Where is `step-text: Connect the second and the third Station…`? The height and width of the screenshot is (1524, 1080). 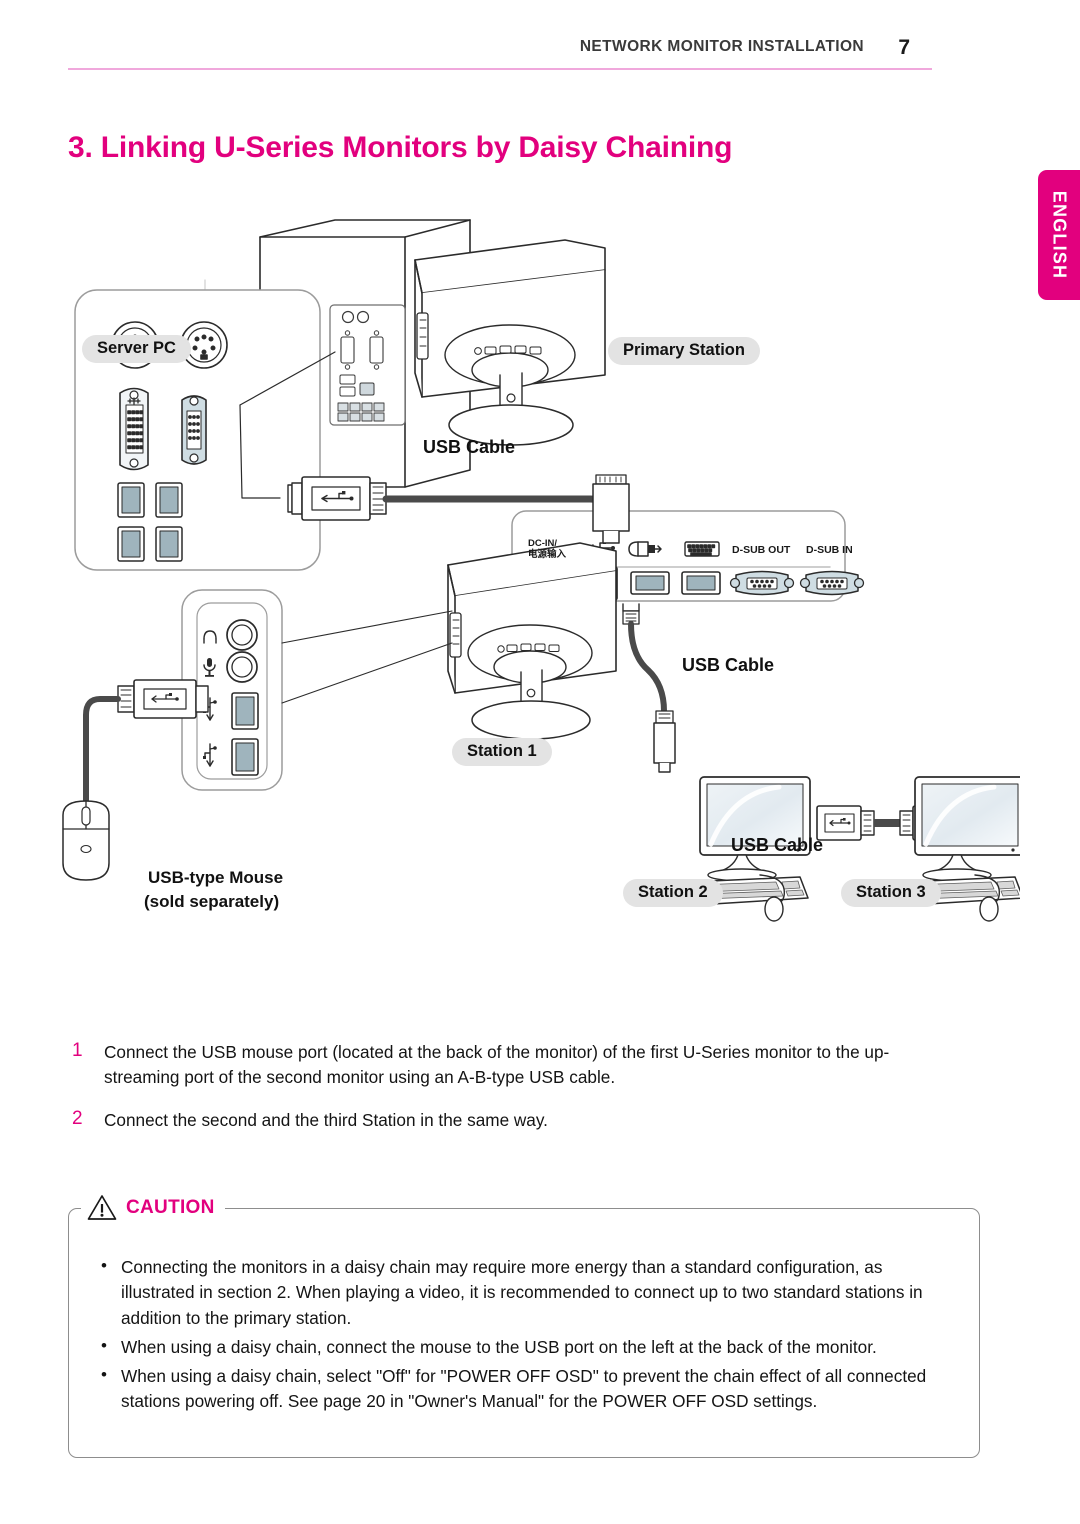
step-text: Connect the second and the third Station… is located at coordinates (326, 1119).